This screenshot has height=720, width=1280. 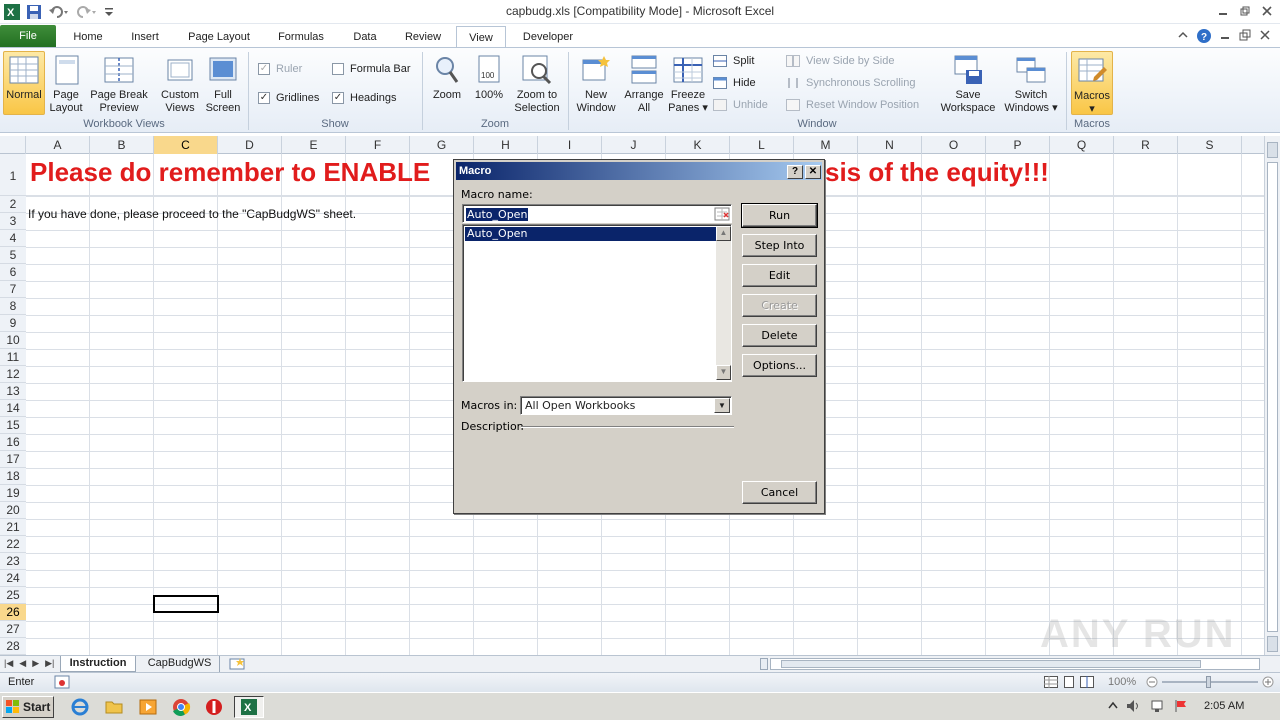 What do you see at coordinates (13, 272) in the screenshot?
I see `row-header-6: 6` at bounding box center [13, 272].